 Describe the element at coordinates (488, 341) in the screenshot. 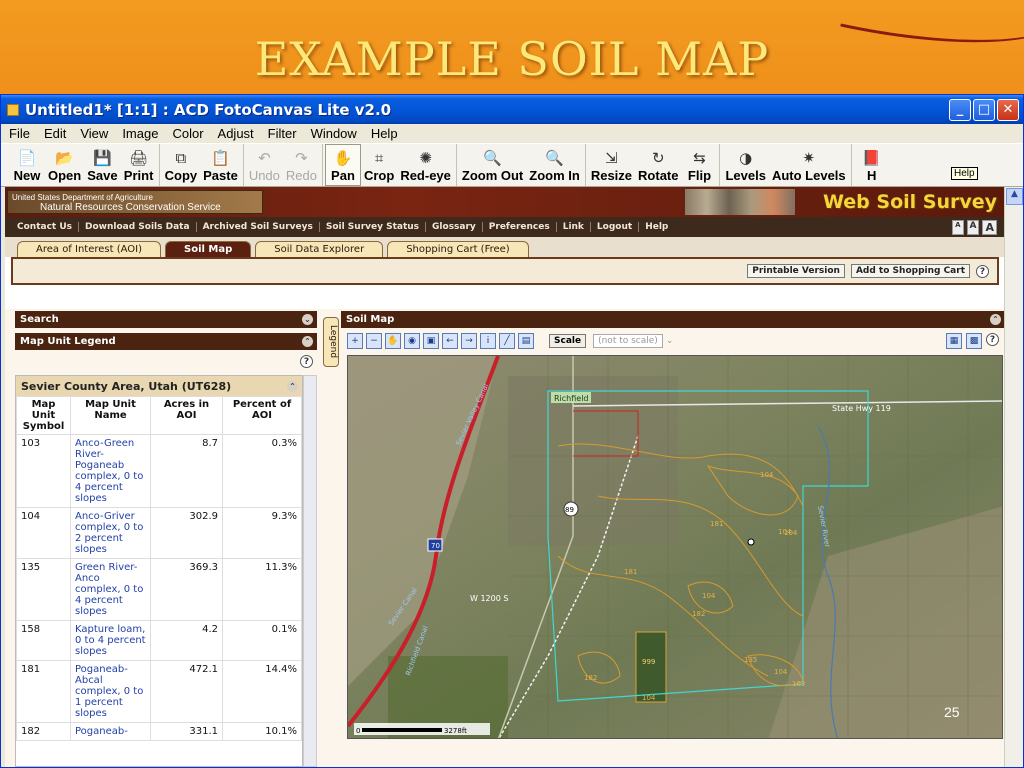

I see `info-icon: i` at that location.